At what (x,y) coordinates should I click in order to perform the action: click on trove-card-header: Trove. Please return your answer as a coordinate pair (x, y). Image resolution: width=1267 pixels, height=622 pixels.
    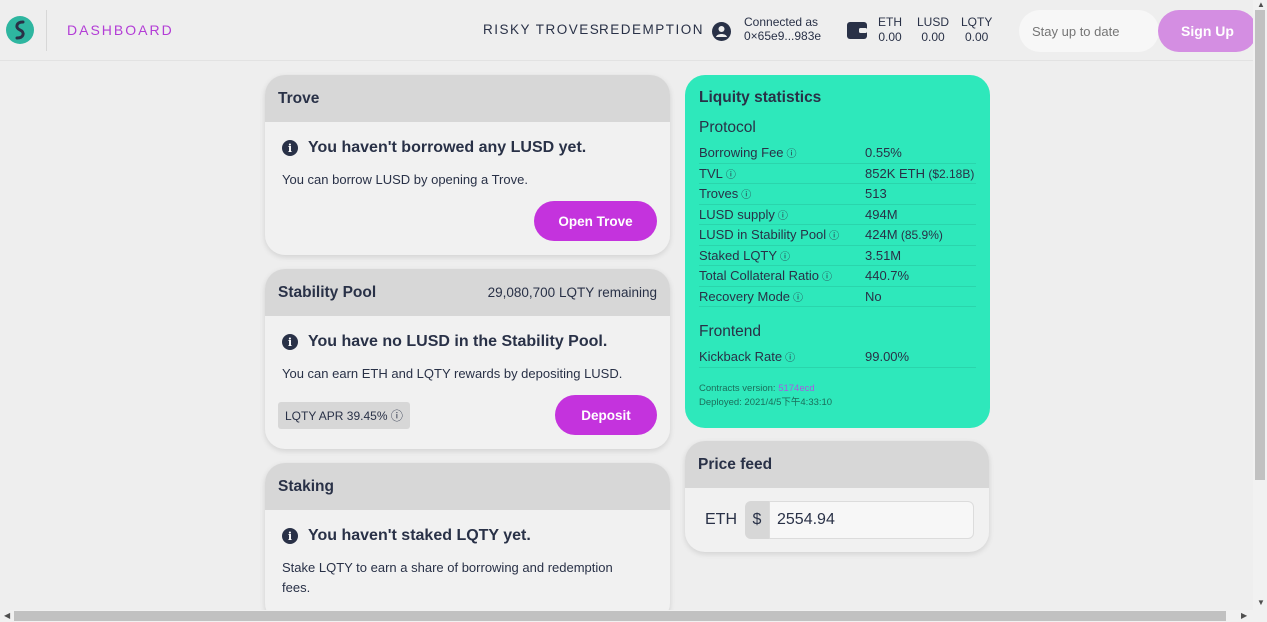
    Looking at the image, I should click on (467, 98).